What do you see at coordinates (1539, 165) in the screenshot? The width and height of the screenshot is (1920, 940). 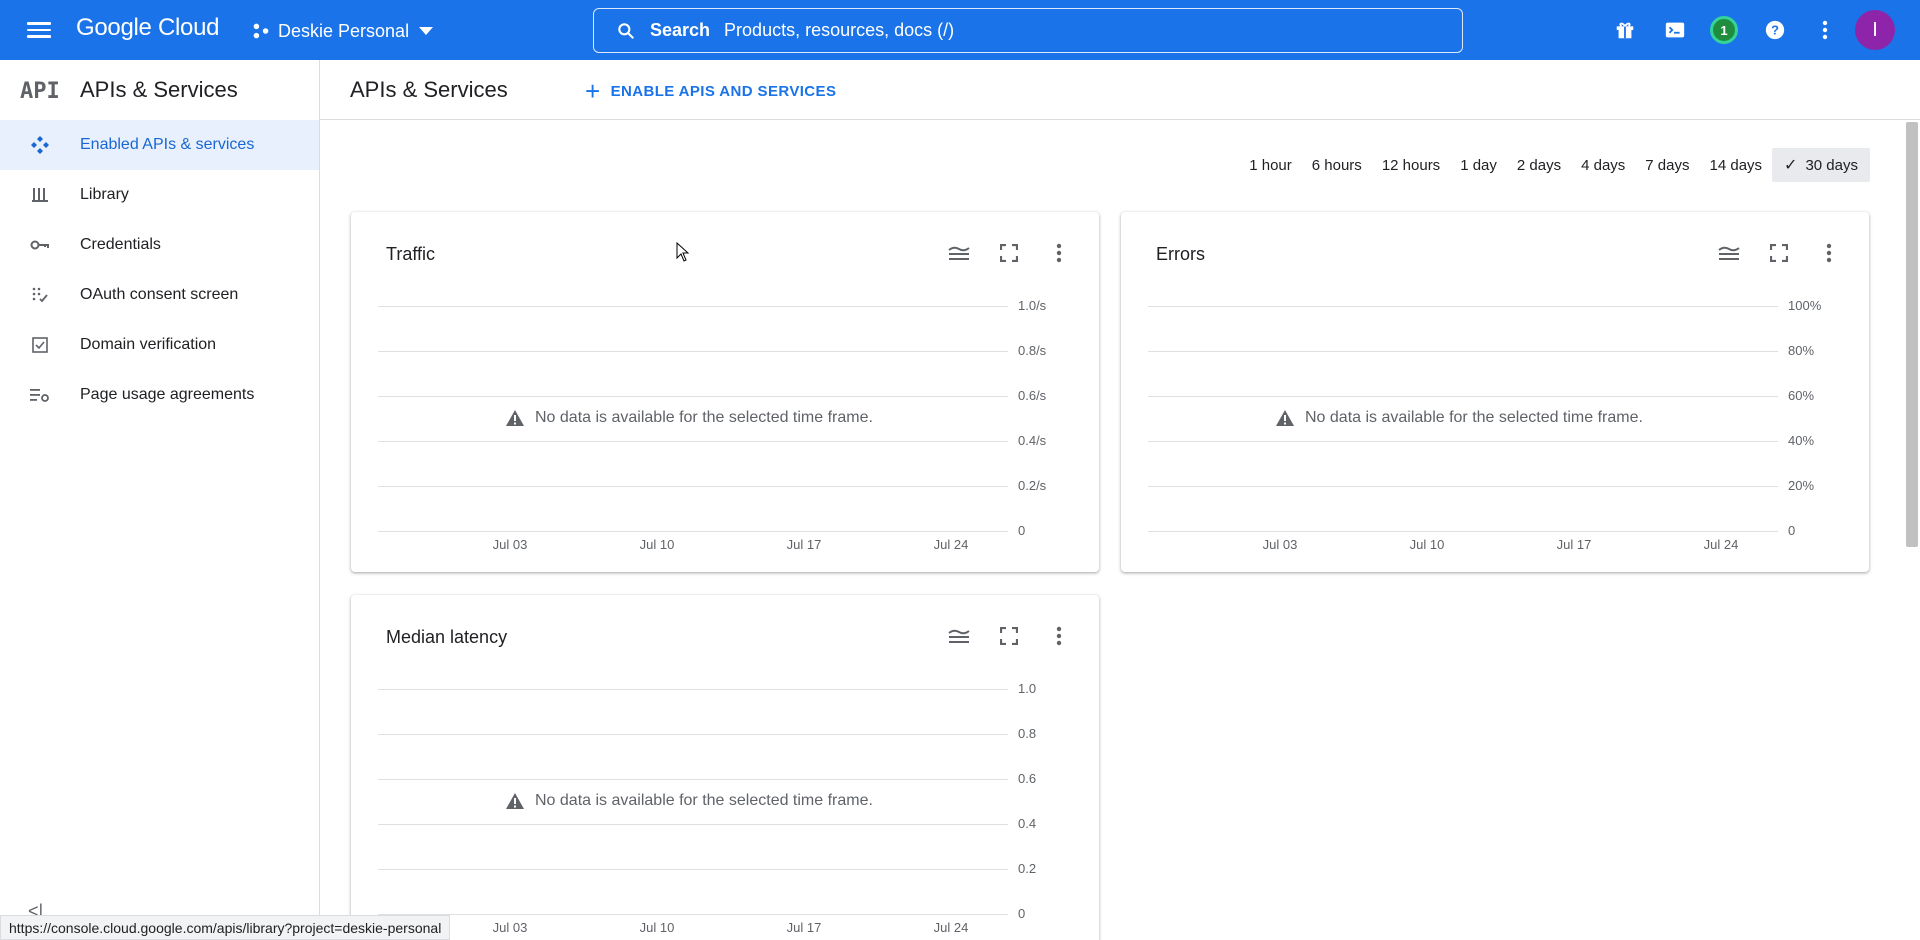 I see `time-range-2-days: 2 days` at bounding box center [1539, 165].